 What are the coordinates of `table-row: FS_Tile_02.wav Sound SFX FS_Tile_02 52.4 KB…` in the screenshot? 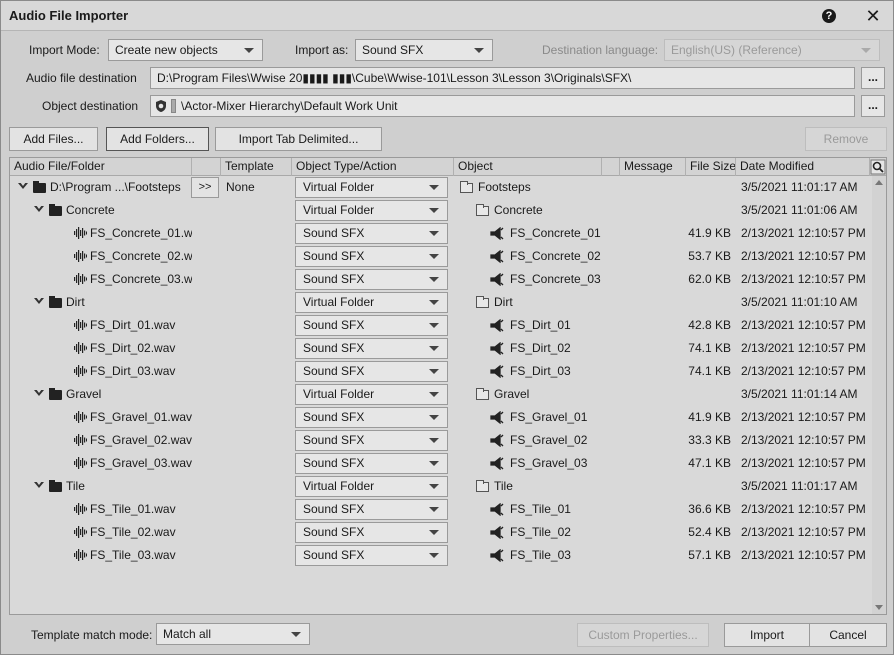 It's located at (441, 532).